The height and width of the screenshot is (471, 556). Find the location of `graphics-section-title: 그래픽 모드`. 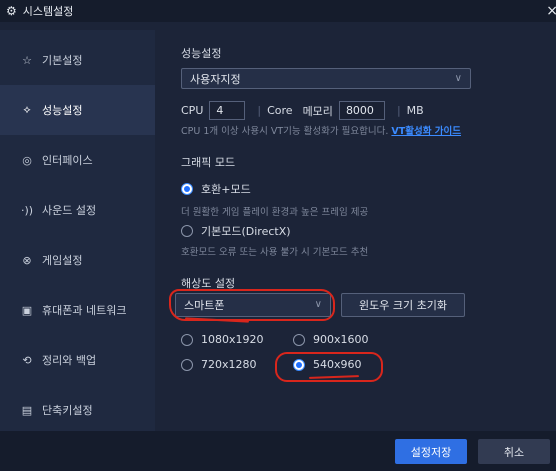

graphics-section-title: 그래픽 모드 is located at coordinates (208, 162).